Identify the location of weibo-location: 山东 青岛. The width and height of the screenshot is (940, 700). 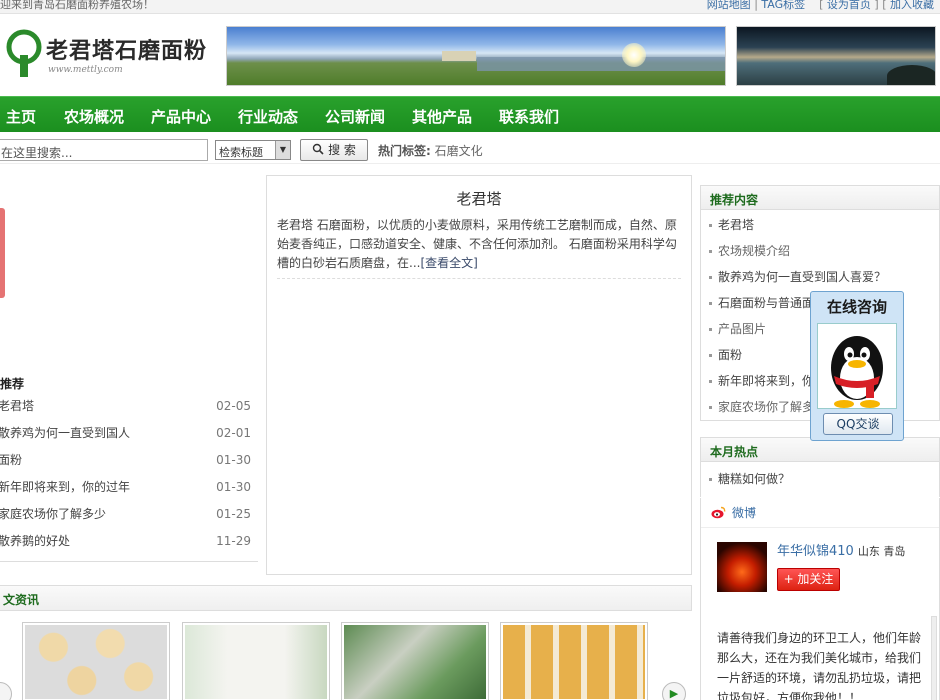
(881, 551).